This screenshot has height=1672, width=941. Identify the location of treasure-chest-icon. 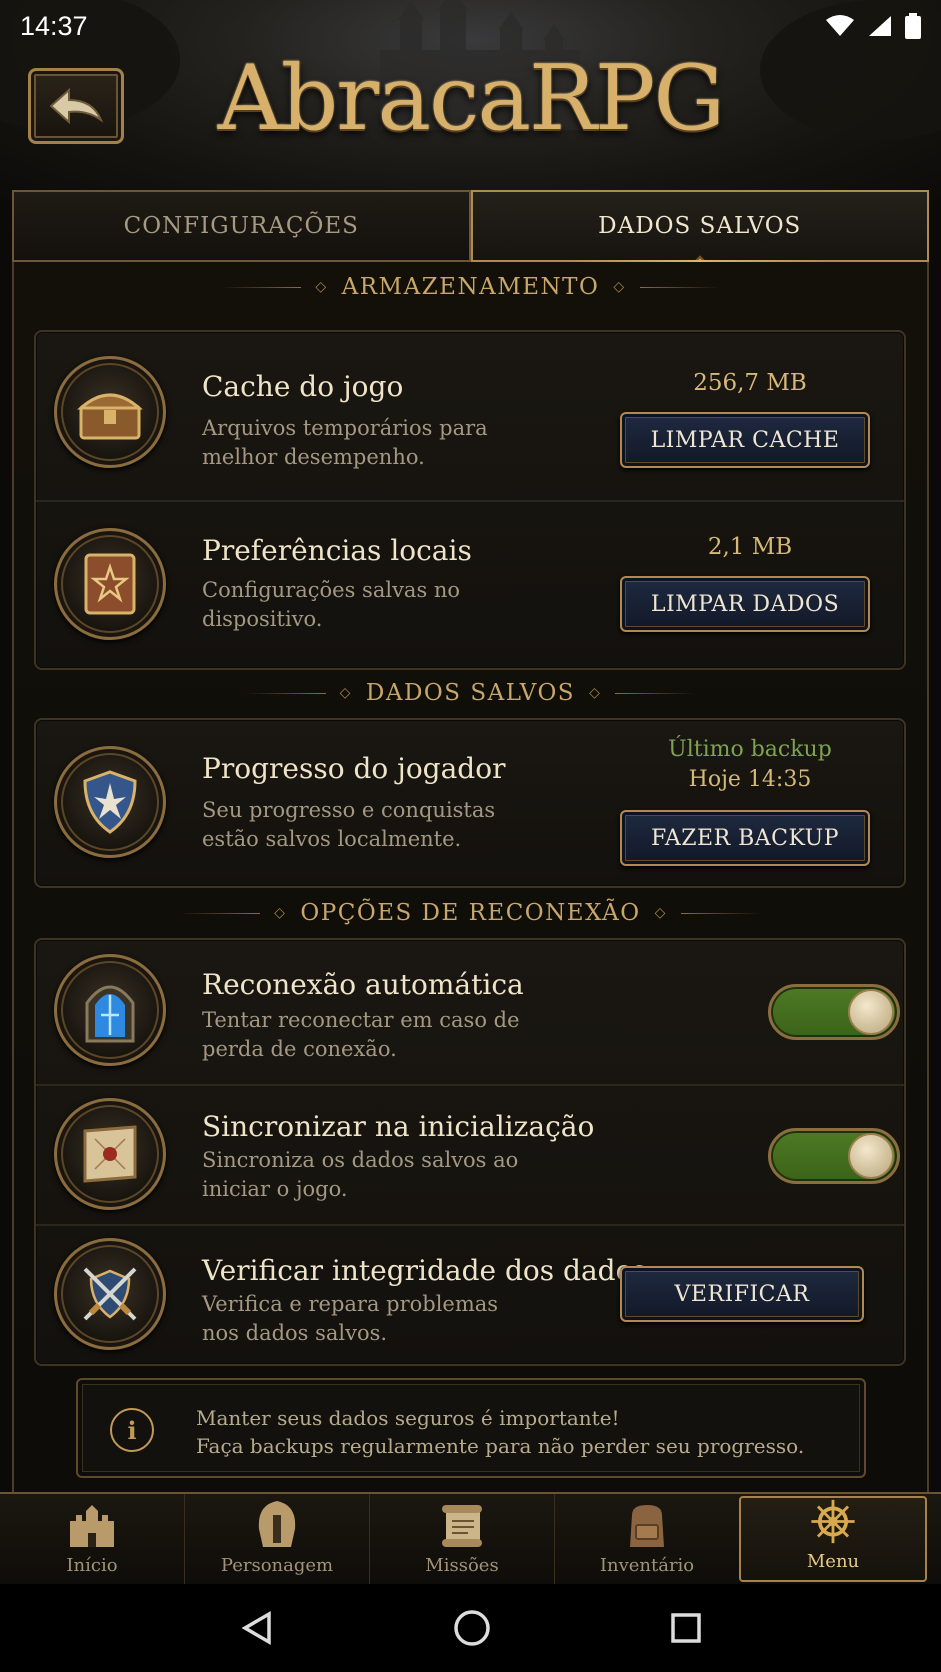
(110, 412).